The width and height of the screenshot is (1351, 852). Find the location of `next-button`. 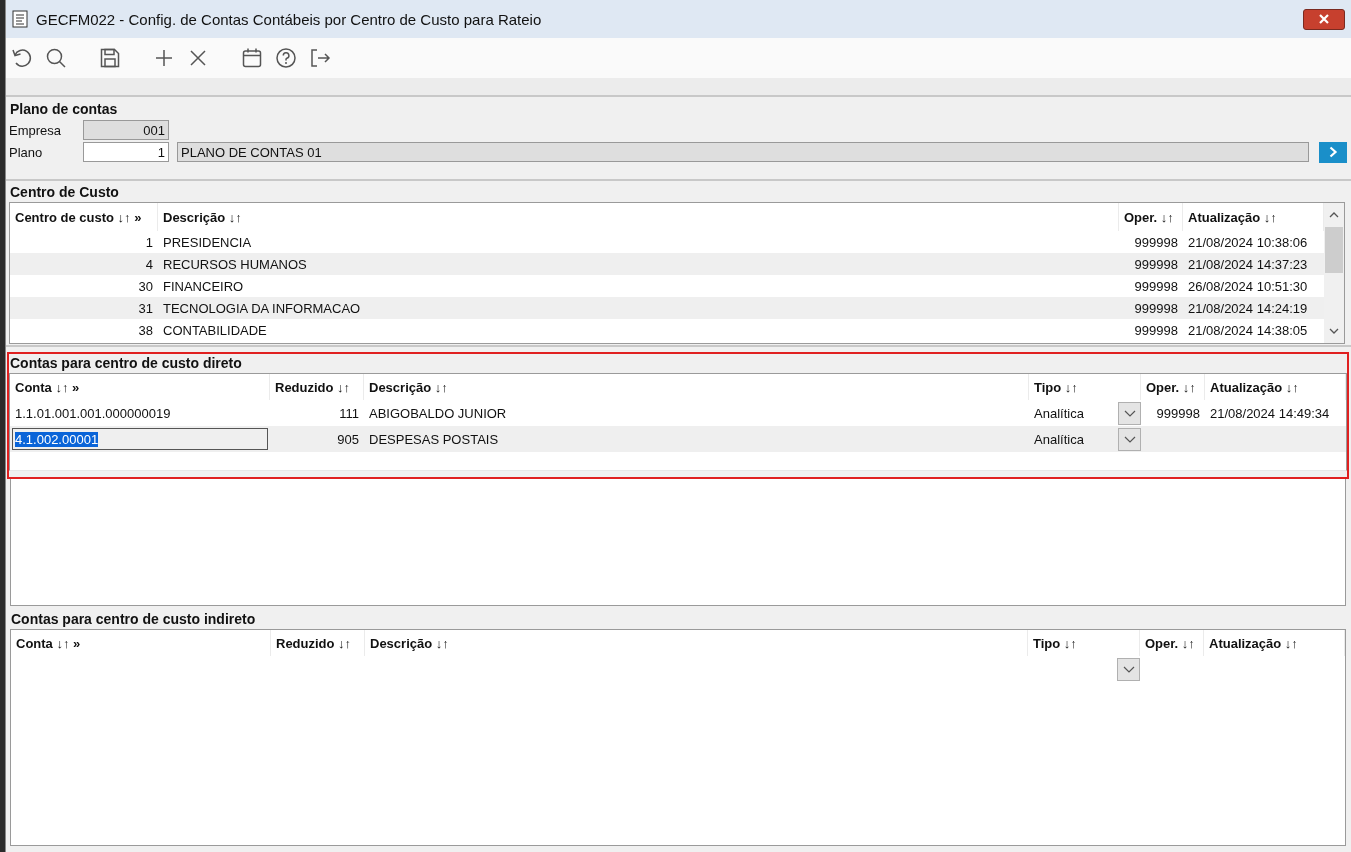

next-button is located at coordinates (1333, 152).